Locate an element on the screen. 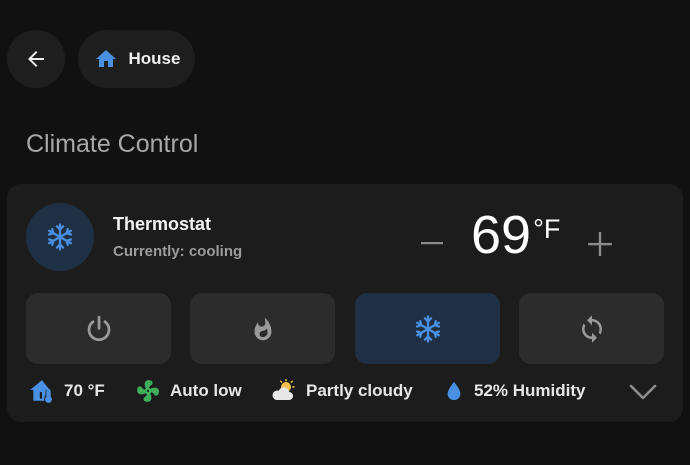  home-icon is located at coordinates (105, 58).